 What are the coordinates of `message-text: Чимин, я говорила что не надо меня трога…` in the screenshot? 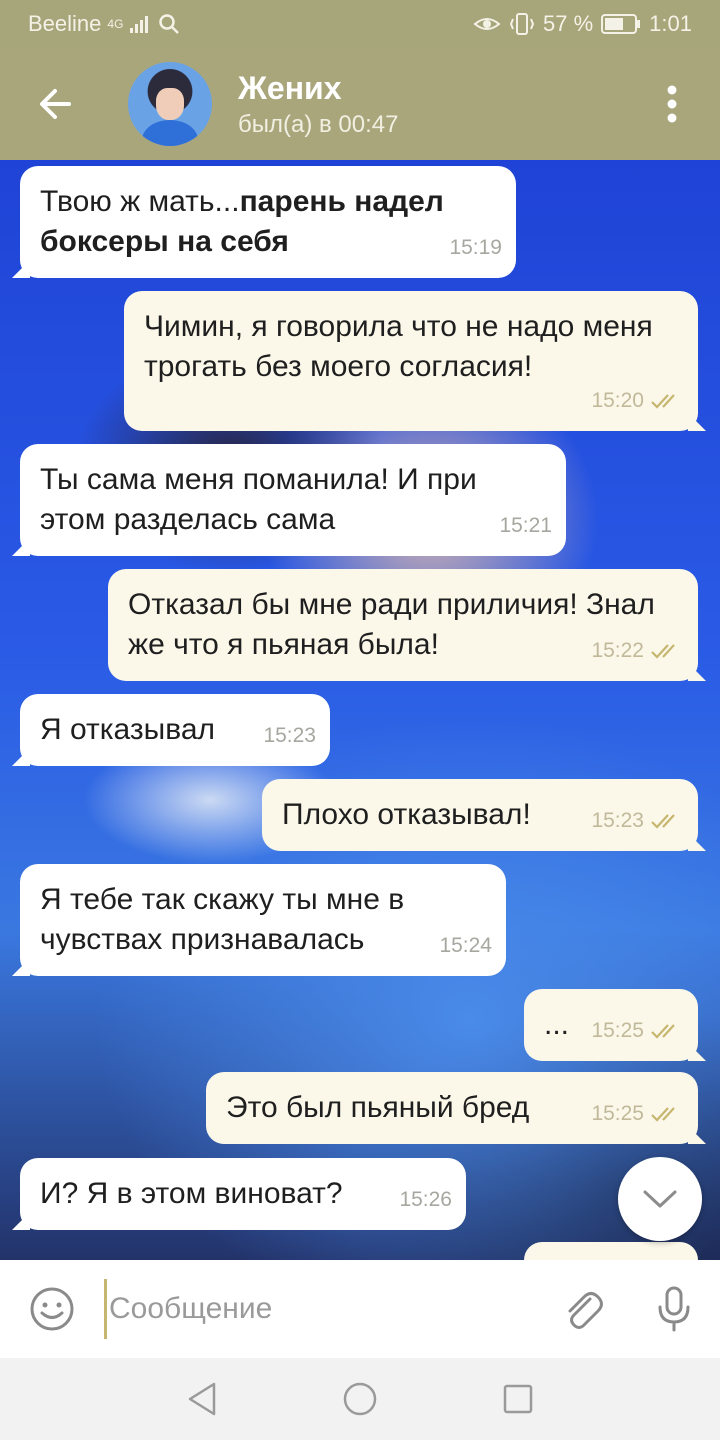 It's located at (398, 346).